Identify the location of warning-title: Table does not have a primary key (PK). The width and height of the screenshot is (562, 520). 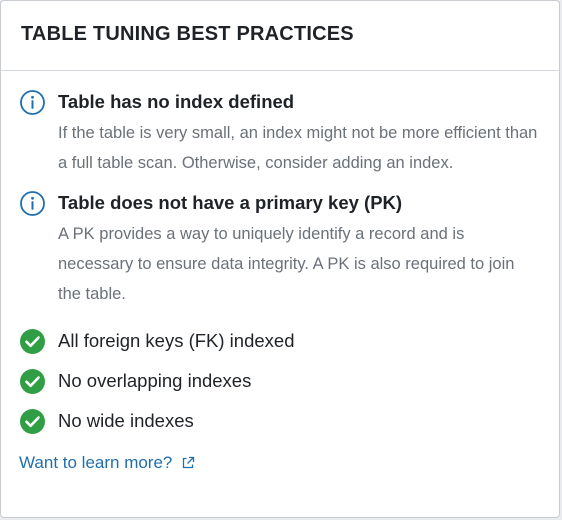
(230, 202).